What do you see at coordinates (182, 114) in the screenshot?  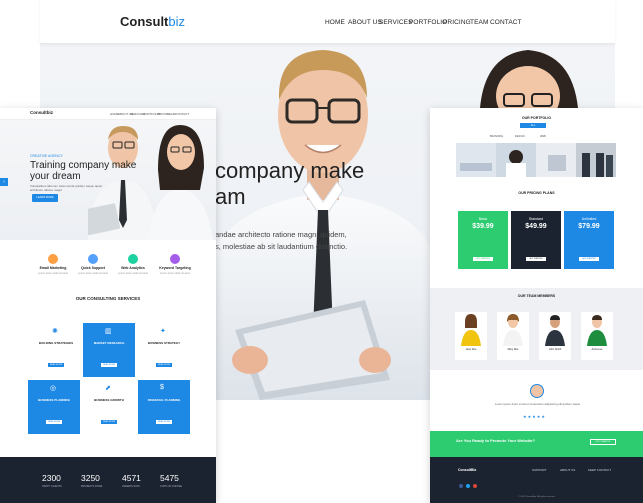 I see `left-nav-contact: CONTACT` at bounding box center [182, 114].